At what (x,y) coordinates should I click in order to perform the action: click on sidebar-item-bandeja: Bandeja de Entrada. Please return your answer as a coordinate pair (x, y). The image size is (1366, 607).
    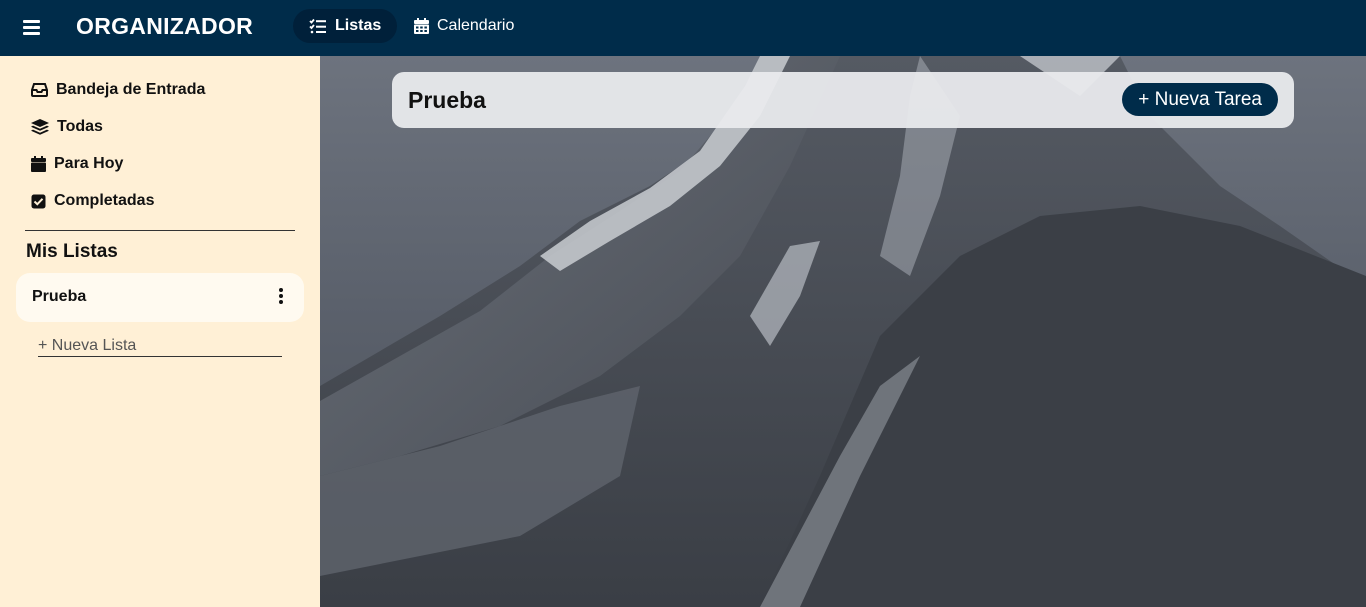
    Looking at the image, I should click on (118, 90).